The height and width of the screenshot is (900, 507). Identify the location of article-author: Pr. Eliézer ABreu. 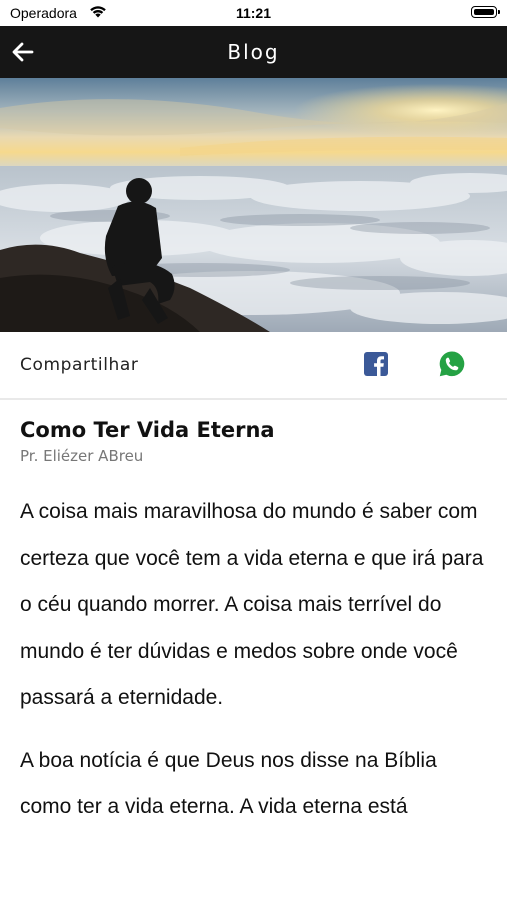
(82, 456).